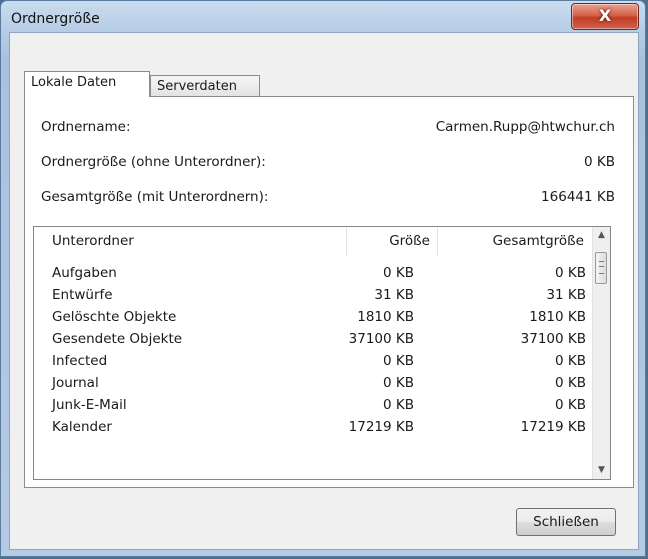 This screenshot has width=648, height=559. Describe the element at coordinates (566, 295) in the screenshot. I see `row-total-size: 31 KB` at that location.